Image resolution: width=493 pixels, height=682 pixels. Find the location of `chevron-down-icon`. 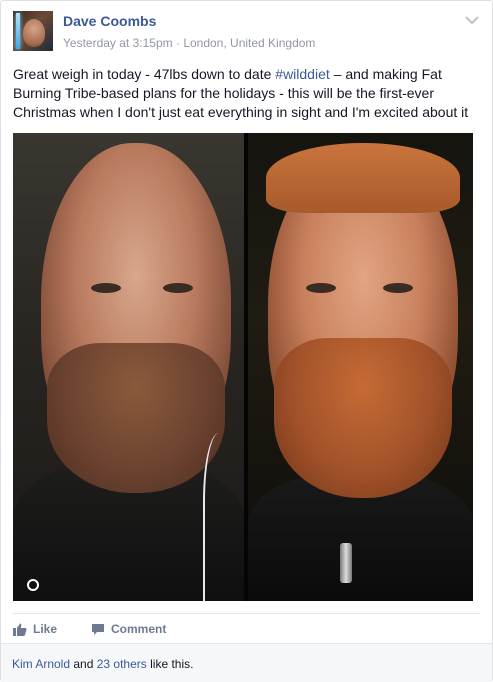

chevron-down-icon is located at coordinates (472, 20).